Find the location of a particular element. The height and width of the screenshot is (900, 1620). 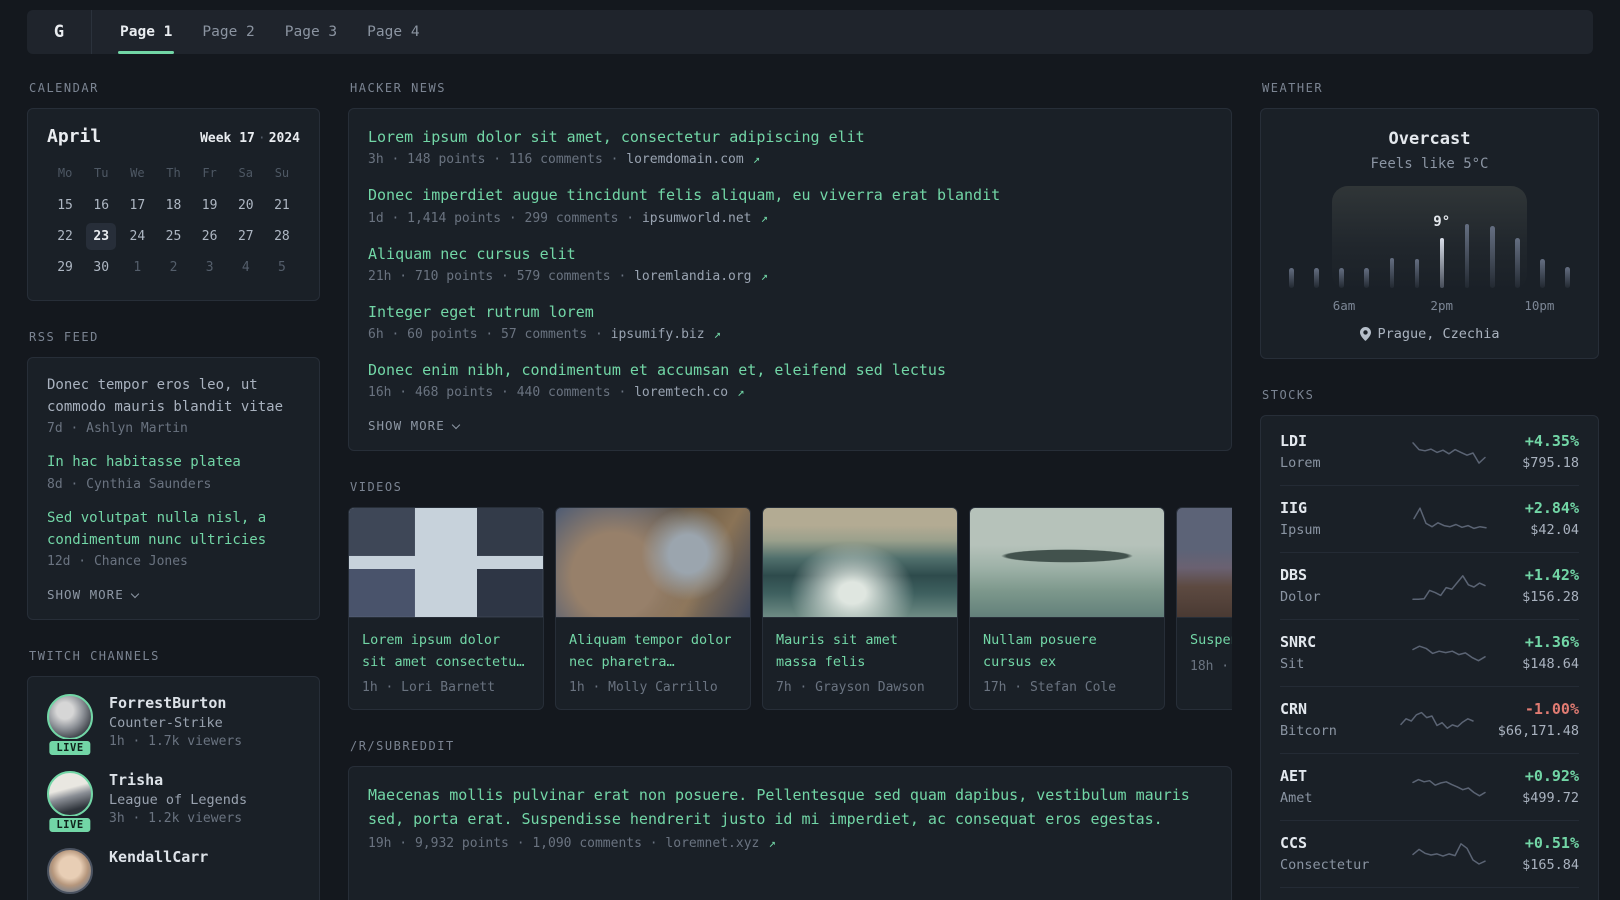

calendar-day: 19 is located at coordinates (210, 205).